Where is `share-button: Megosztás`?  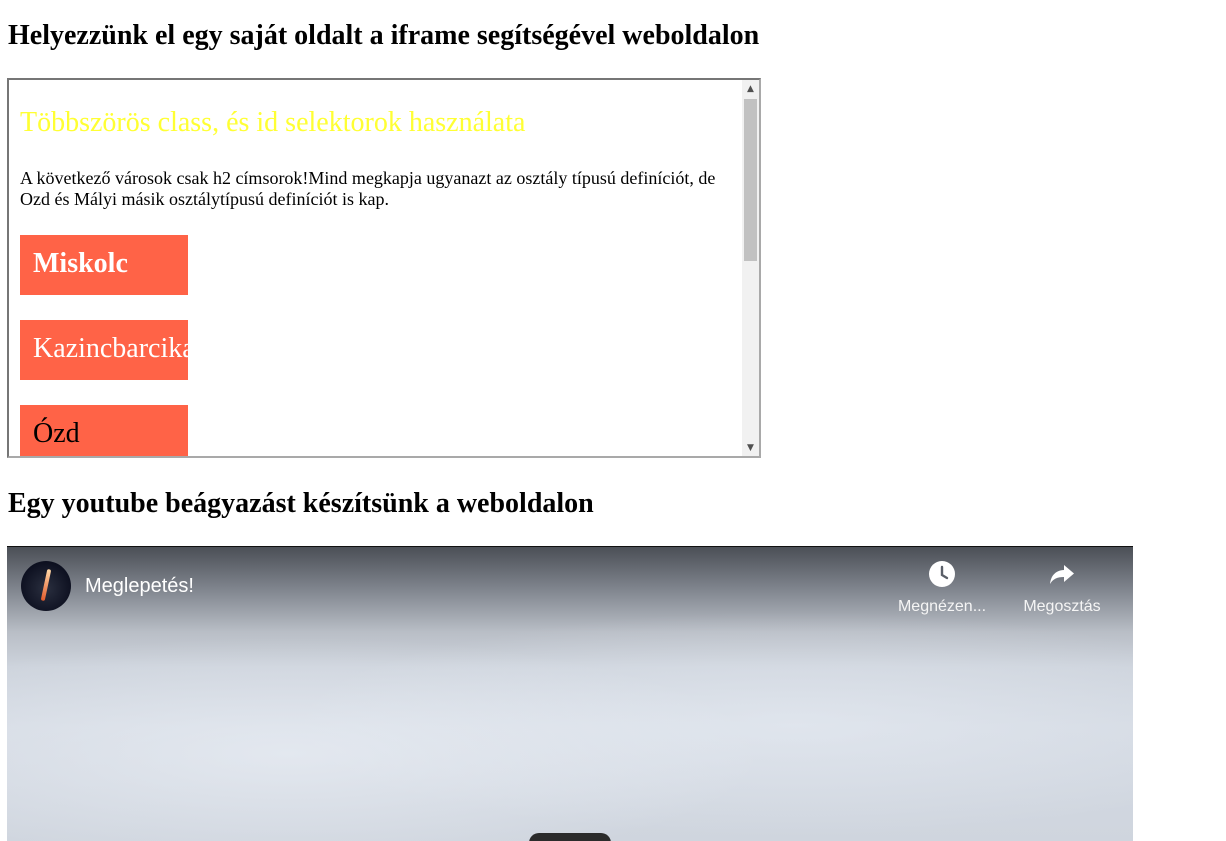 share-button: Megosztás is located at coordinates (1062, 588).